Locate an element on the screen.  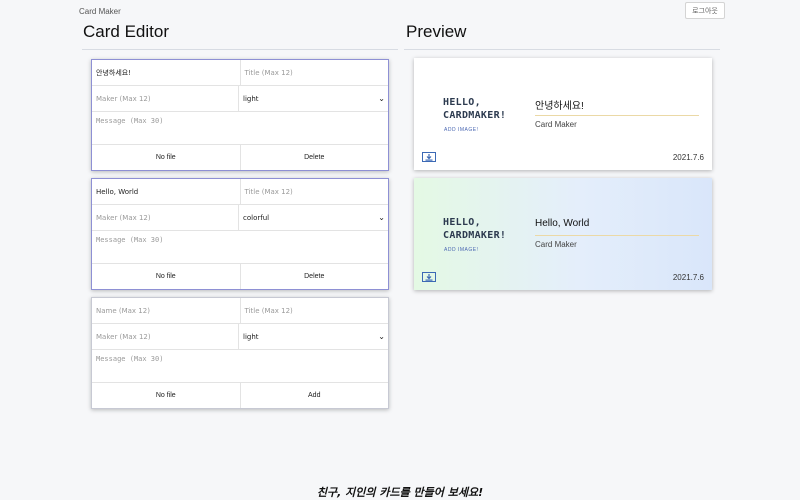
card-name: 안녕하세요! is located at coordinates (559, 106).